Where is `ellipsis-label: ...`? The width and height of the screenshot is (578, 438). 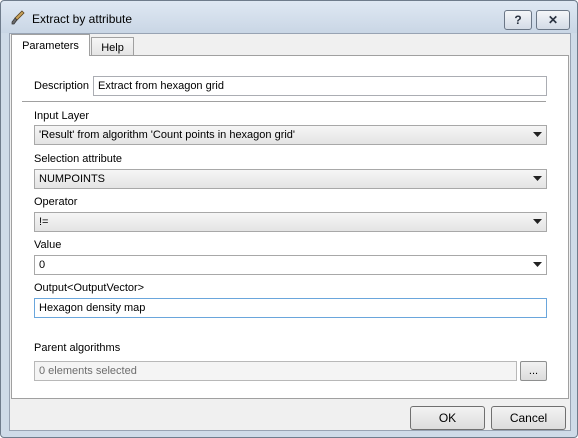 ellipsis-label: ... is located at coordinates (533, 371).